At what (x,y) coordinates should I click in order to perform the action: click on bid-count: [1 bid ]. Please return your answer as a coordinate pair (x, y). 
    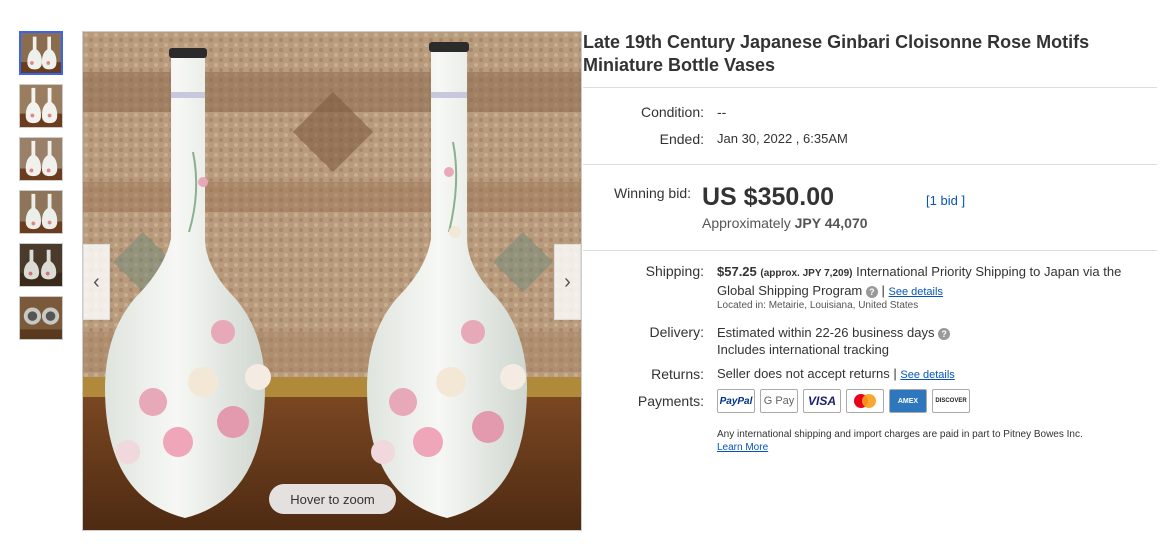
    Looking at the image, I should click on (946, 200).